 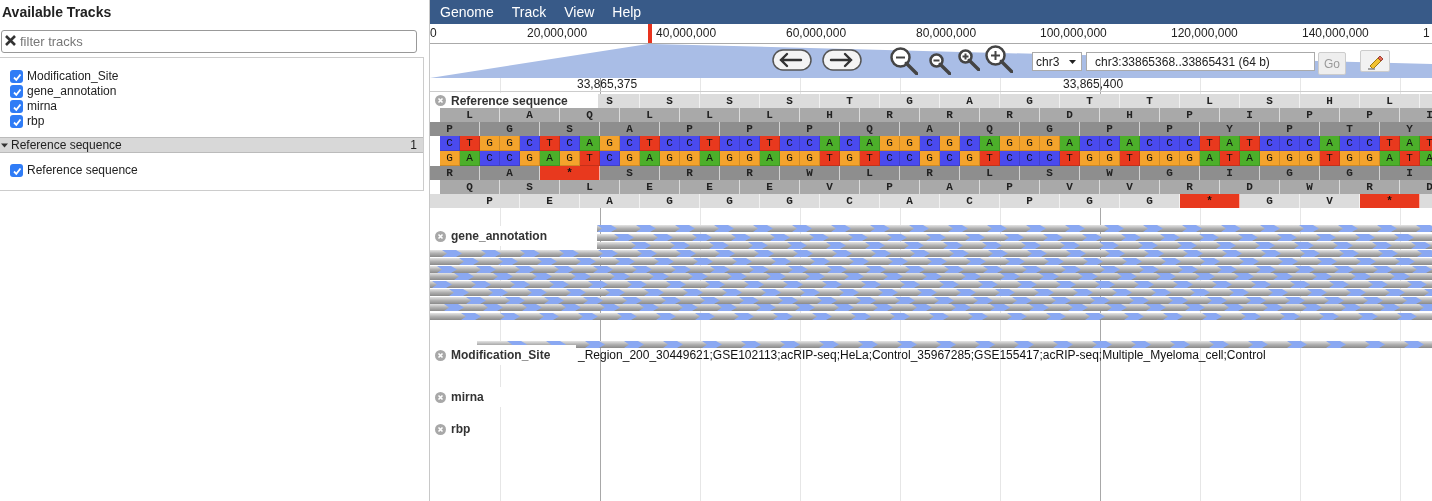 I want to click on location-marker, so click(x=650, y=33).